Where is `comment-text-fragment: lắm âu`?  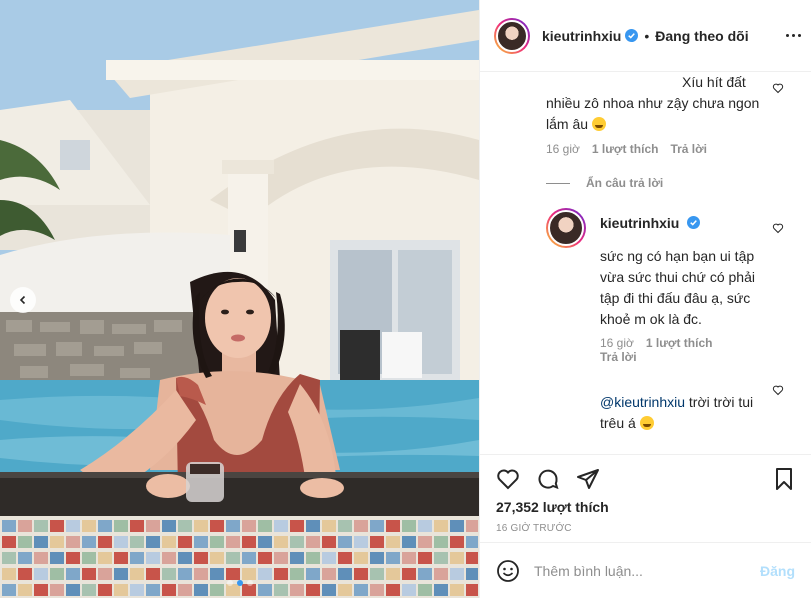
comment-text-fragment: lắm âu is located at coordinates (567, 124).